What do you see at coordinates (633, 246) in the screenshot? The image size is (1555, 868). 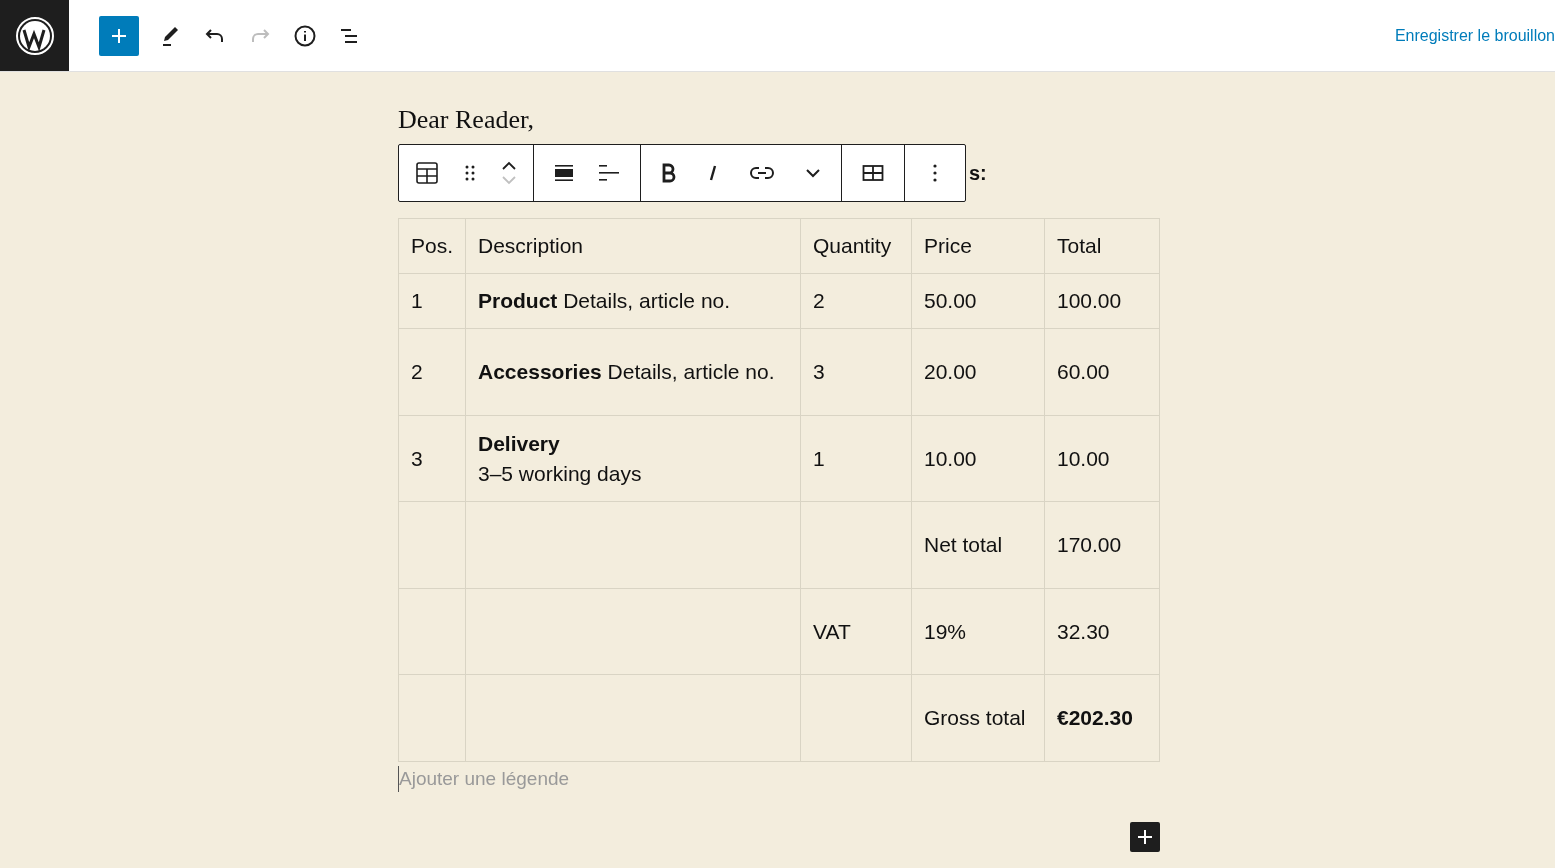 I see `column-header: Description` at bounding box center [633, 246].